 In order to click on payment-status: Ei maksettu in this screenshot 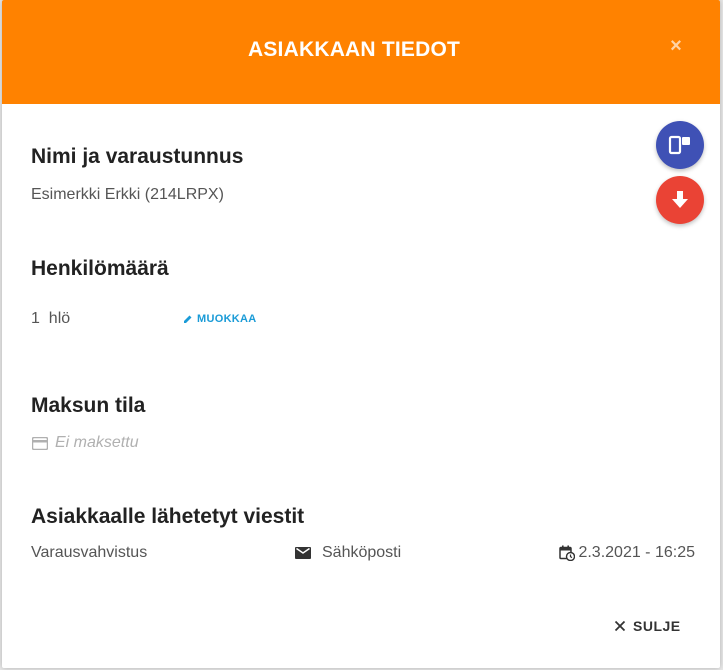, I will do `click(85, 443)`.